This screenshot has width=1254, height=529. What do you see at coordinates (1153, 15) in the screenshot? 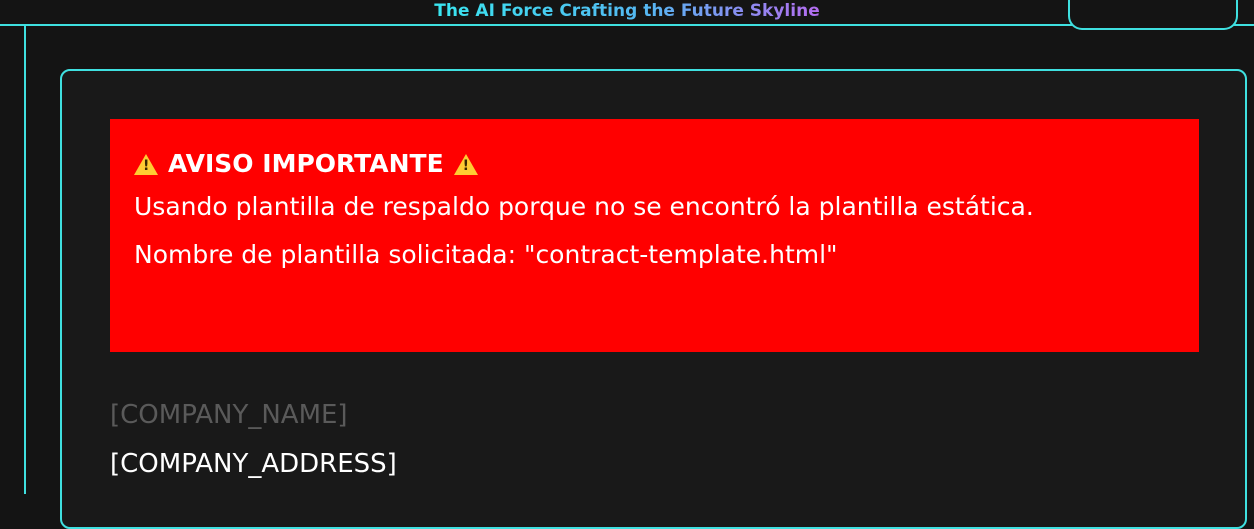
I see `header-menu-button` at bounding box center [1153, 15].